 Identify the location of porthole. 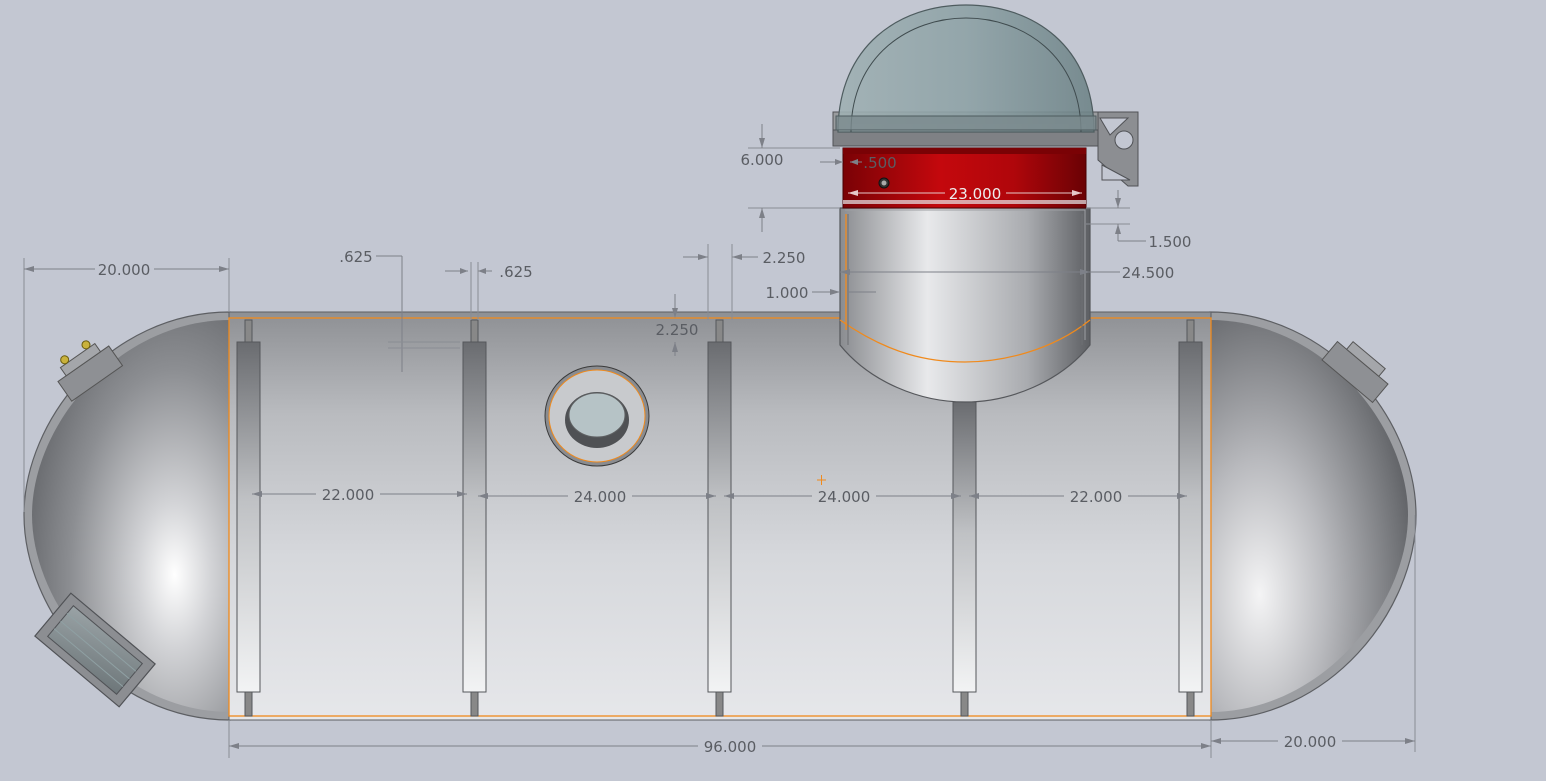
(597, 416).